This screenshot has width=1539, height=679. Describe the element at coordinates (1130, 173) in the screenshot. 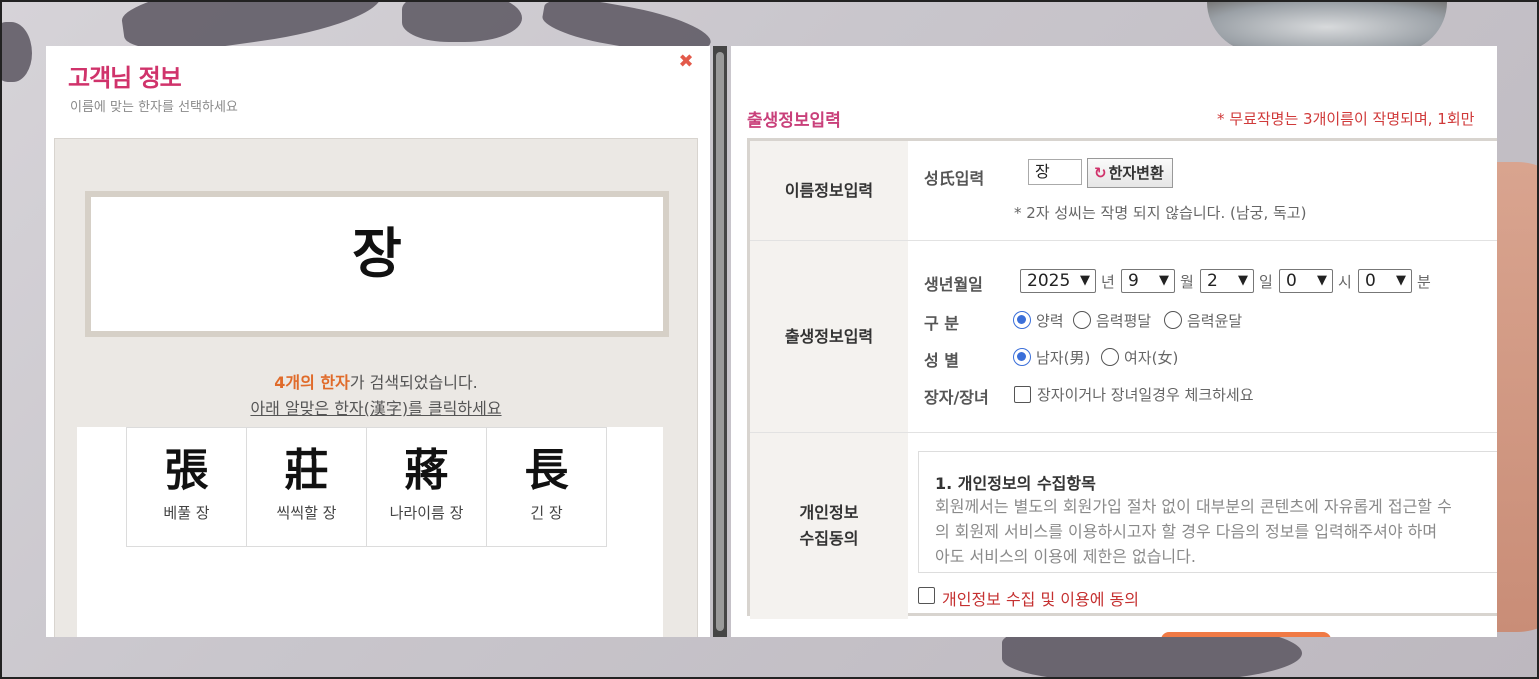

I see `hanja-convert-button: ↻ 한자변환` at that location.